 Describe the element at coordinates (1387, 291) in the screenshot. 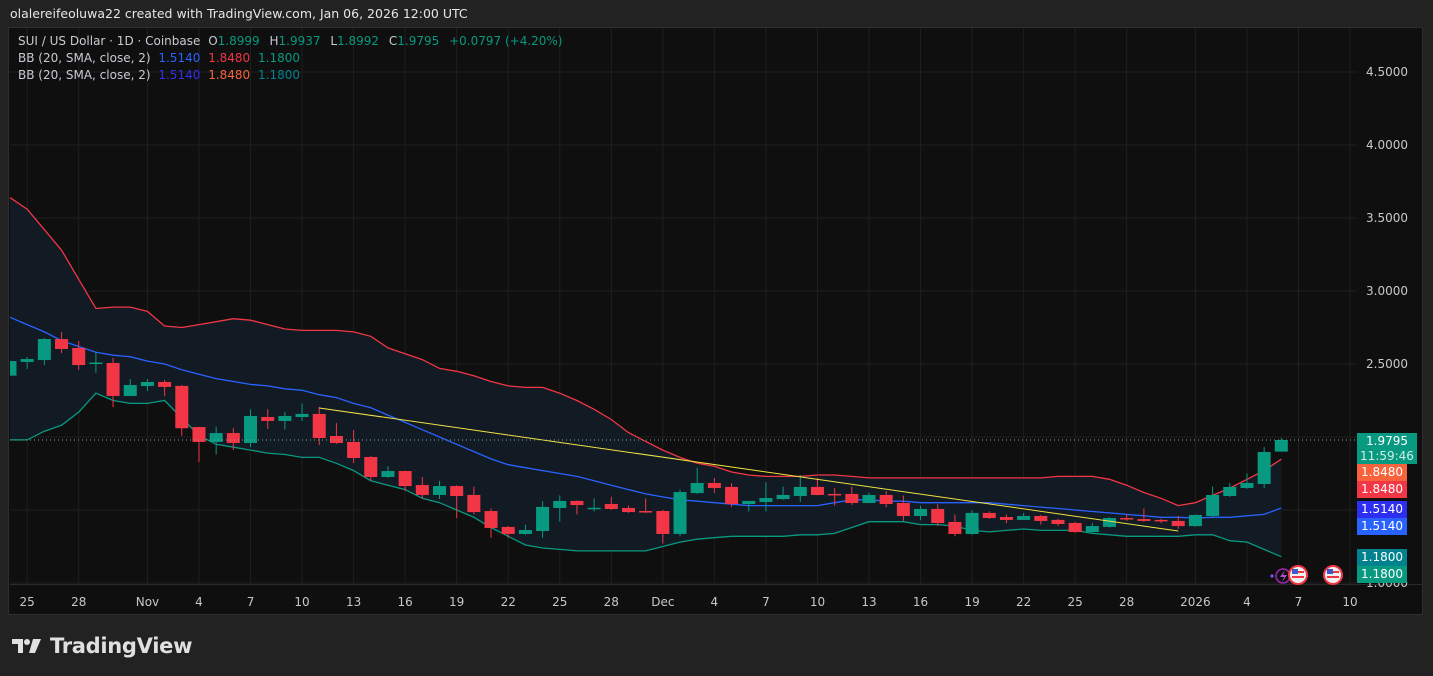

I see `price-tick-label: 3.0000` at that location.